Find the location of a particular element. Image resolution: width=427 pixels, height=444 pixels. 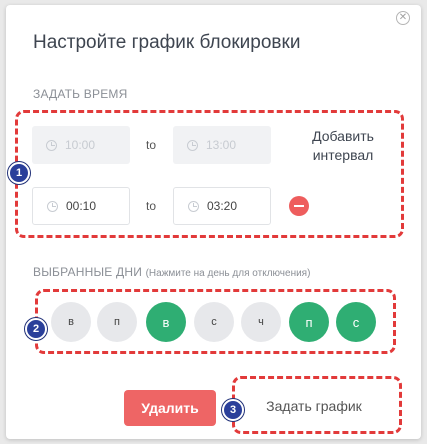

time-from-input-1: 10:00 is located at coordinates (81, 145).